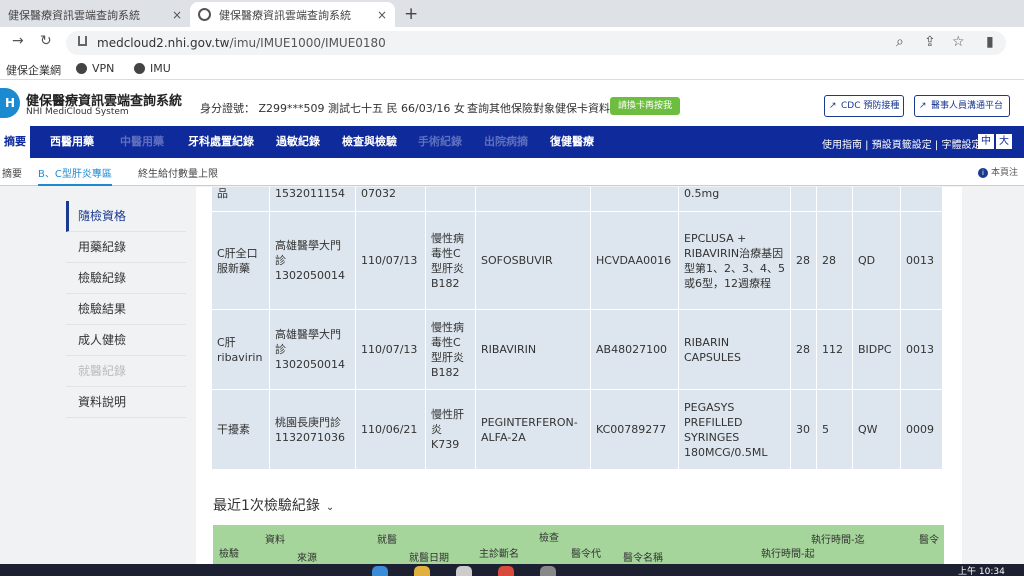  I want to click on nav-exam: 檢查與檢驗, so click(369, 142).